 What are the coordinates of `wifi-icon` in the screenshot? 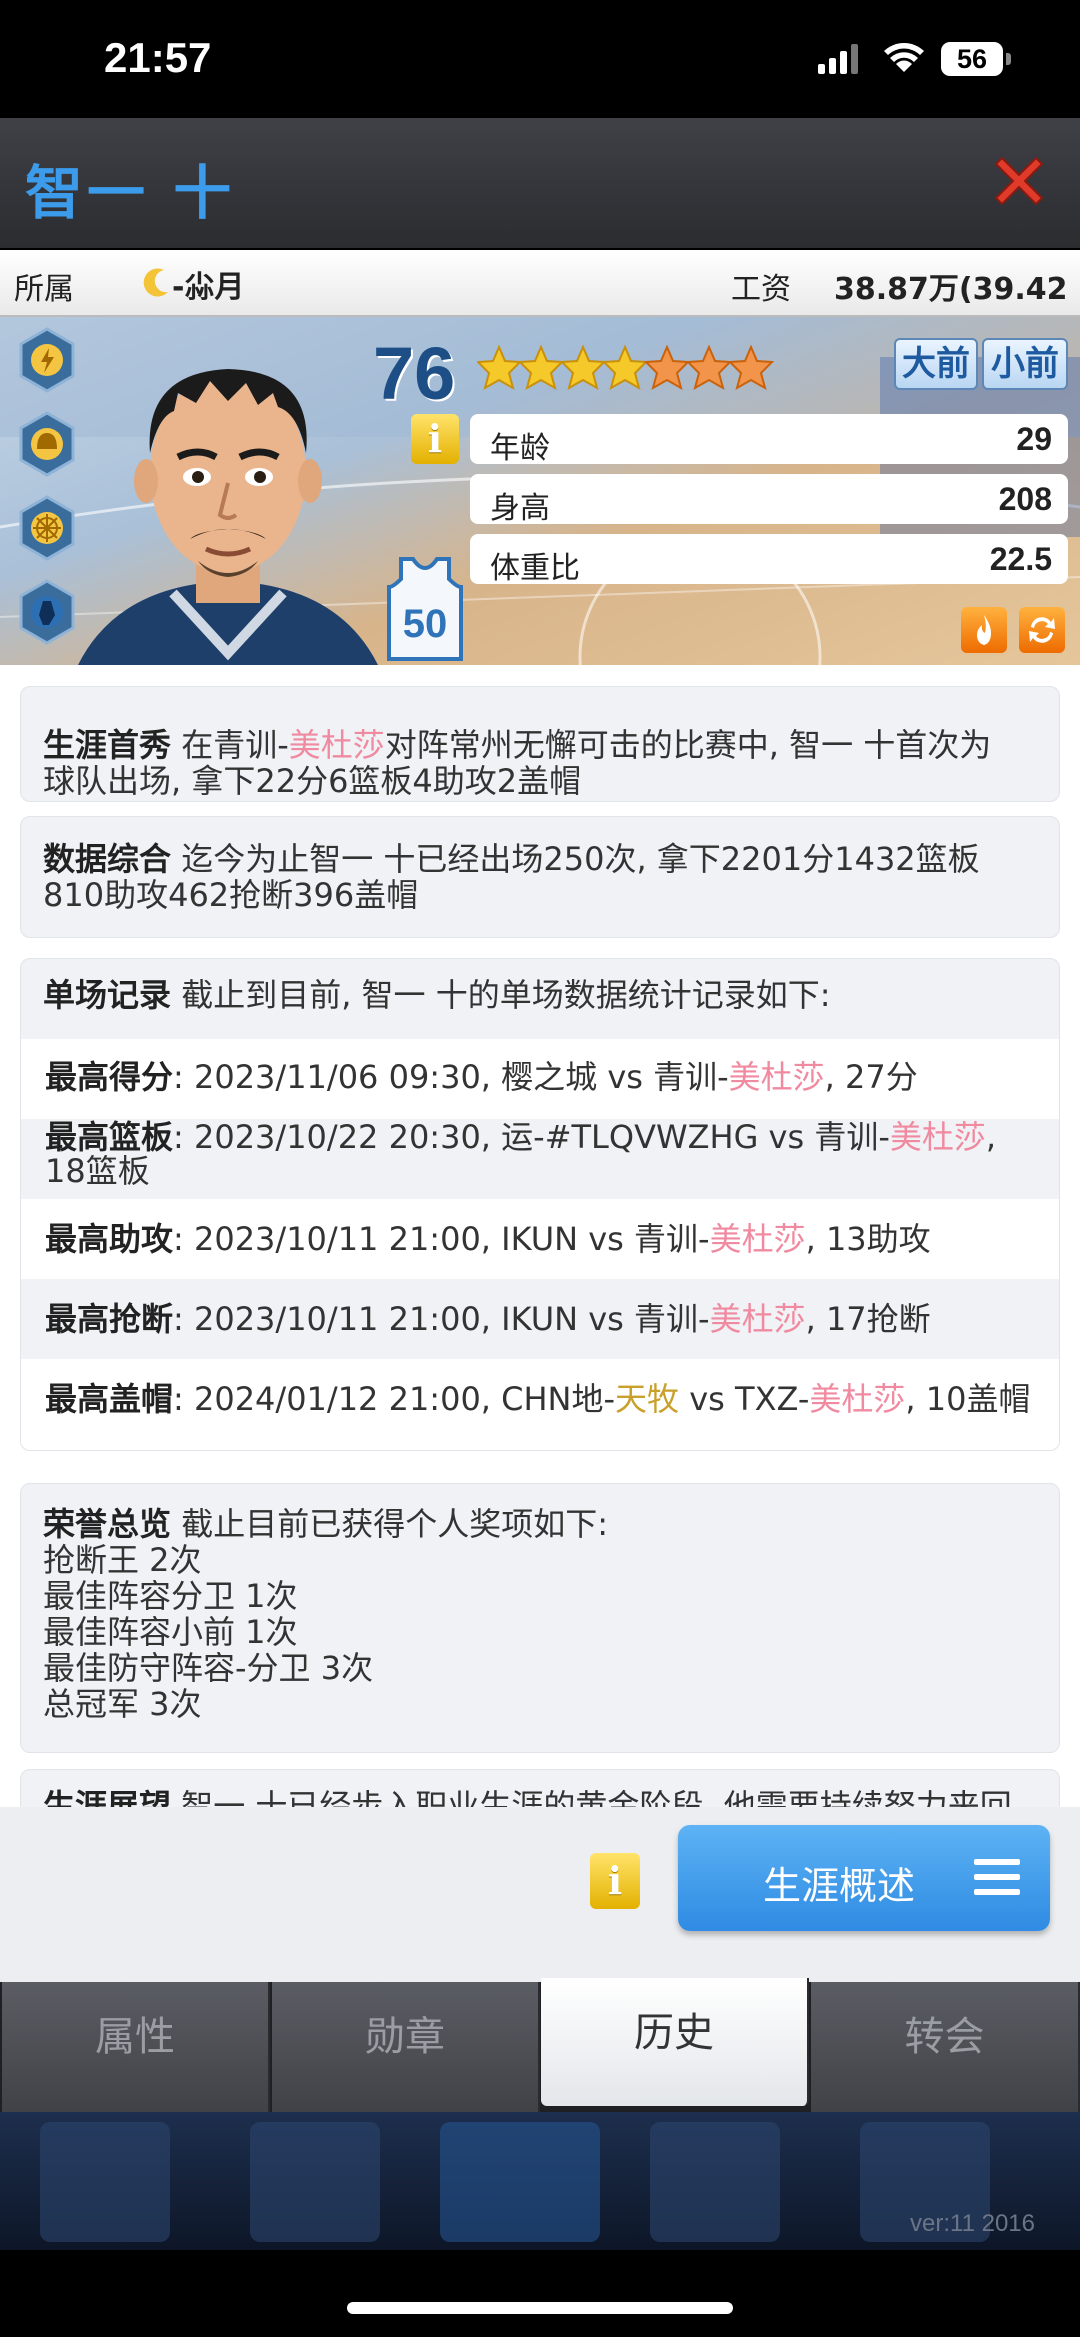 It's located at (904, 57).